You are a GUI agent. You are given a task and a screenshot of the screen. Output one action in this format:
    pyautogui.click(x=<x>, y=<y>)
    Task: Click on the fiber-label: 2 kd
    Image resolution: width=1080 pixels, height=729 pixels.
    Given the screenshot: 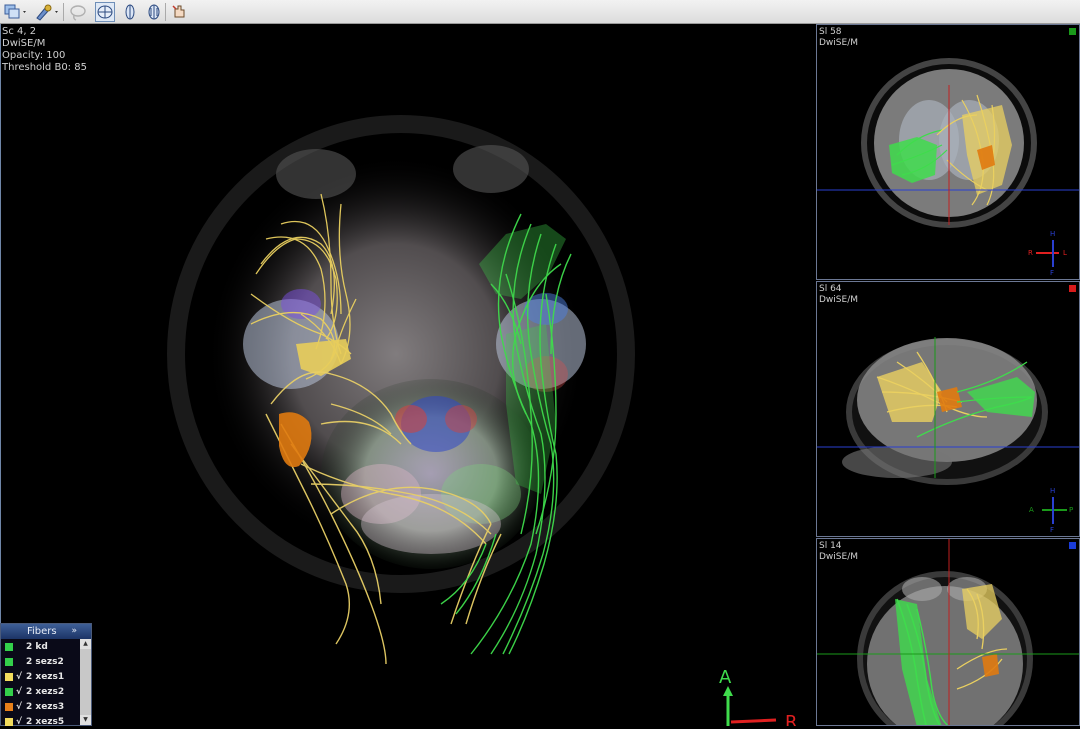 What is the action you would take?
    pyautogui.click(x=37, y=646)
    